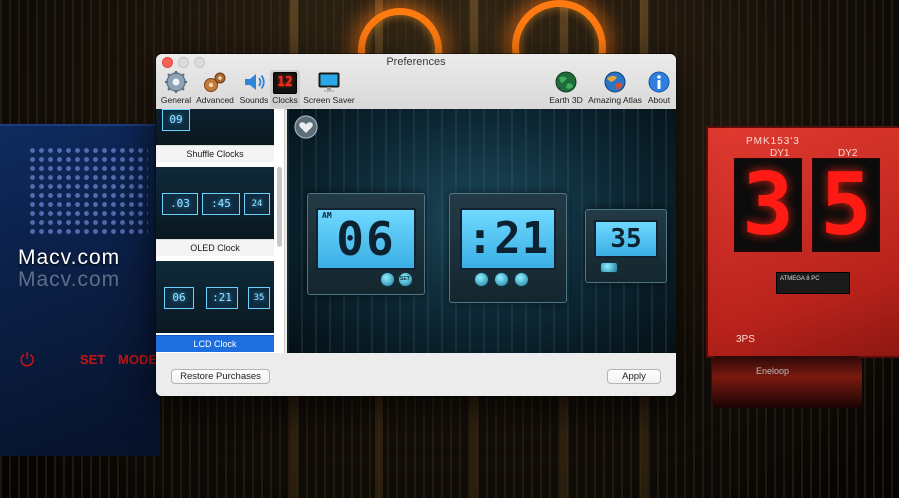 This screenshot has width=899, height=498. What do you see at coordinates (787, 382) in the screenshot?
I see `battery-decoration: Eneloop` at bounding box center [787, 382].